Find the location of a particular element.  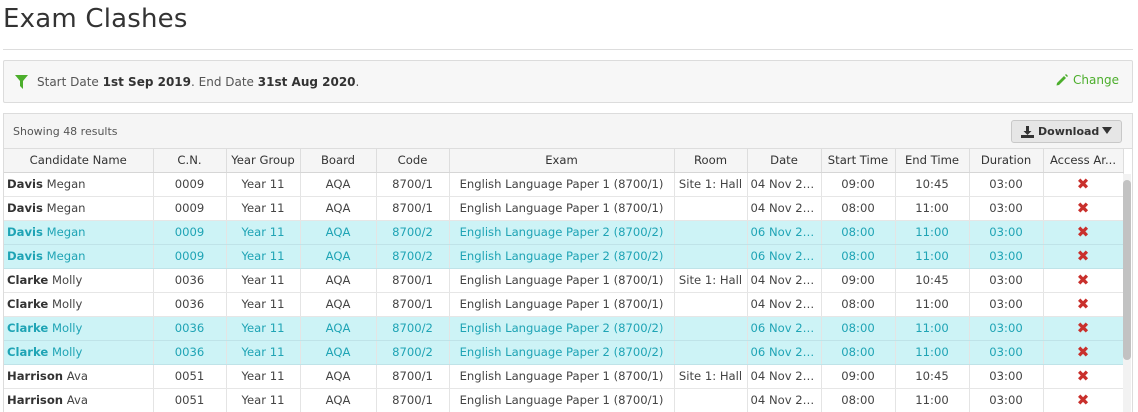

column-header-year-group: Year Group is located at coordinates (263, 161).